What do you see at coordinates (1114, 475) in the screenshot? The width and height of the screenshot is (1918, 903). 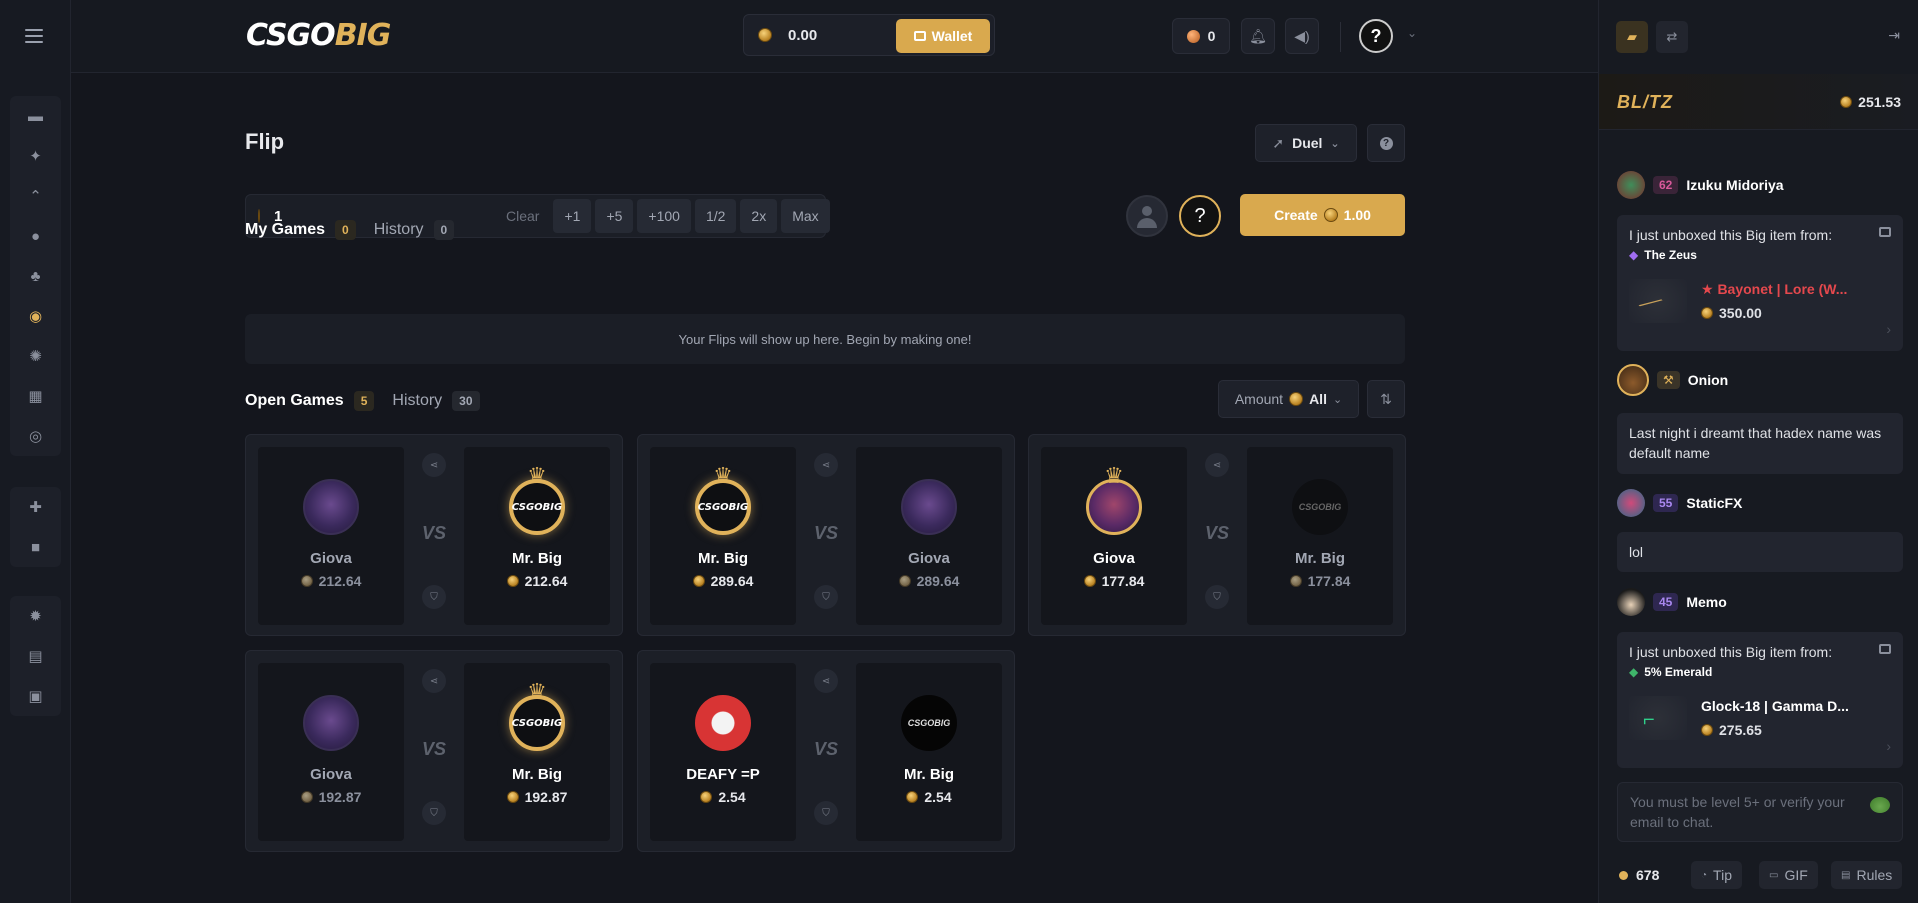 I see `crown-icon: ♛` at bounding box center [1114, 475].